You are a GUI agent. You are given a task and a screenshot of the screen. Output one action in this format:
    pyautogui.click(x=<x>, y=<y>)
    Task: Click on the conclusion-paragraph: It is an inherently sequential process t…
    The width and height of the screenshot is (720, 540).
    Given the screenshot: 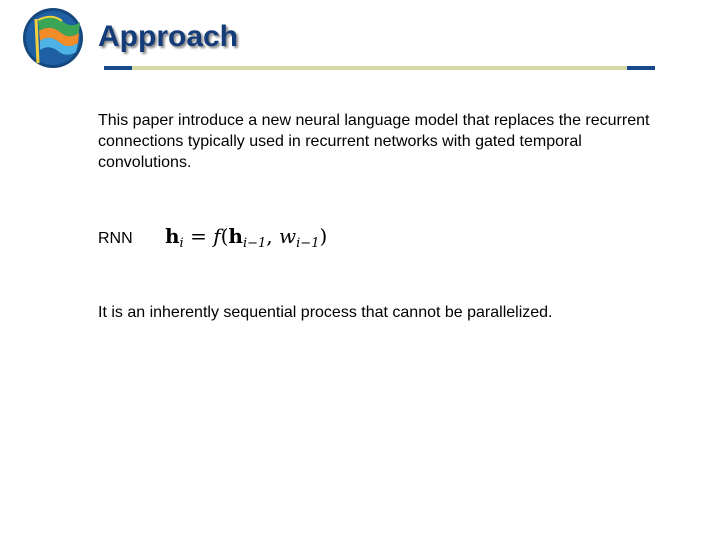 What is the action you would take?
    pyautogui.click(x=325, y=312)
    